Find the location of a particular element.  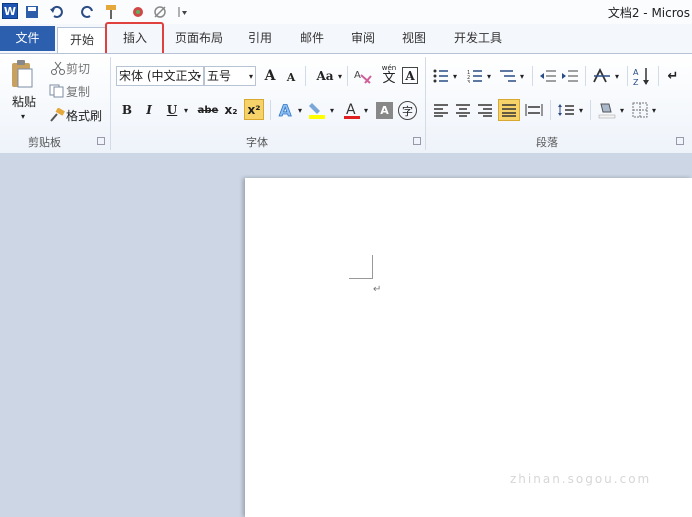

clipboard-group-label: 剪贴板 is located at coordinates (44, 142).